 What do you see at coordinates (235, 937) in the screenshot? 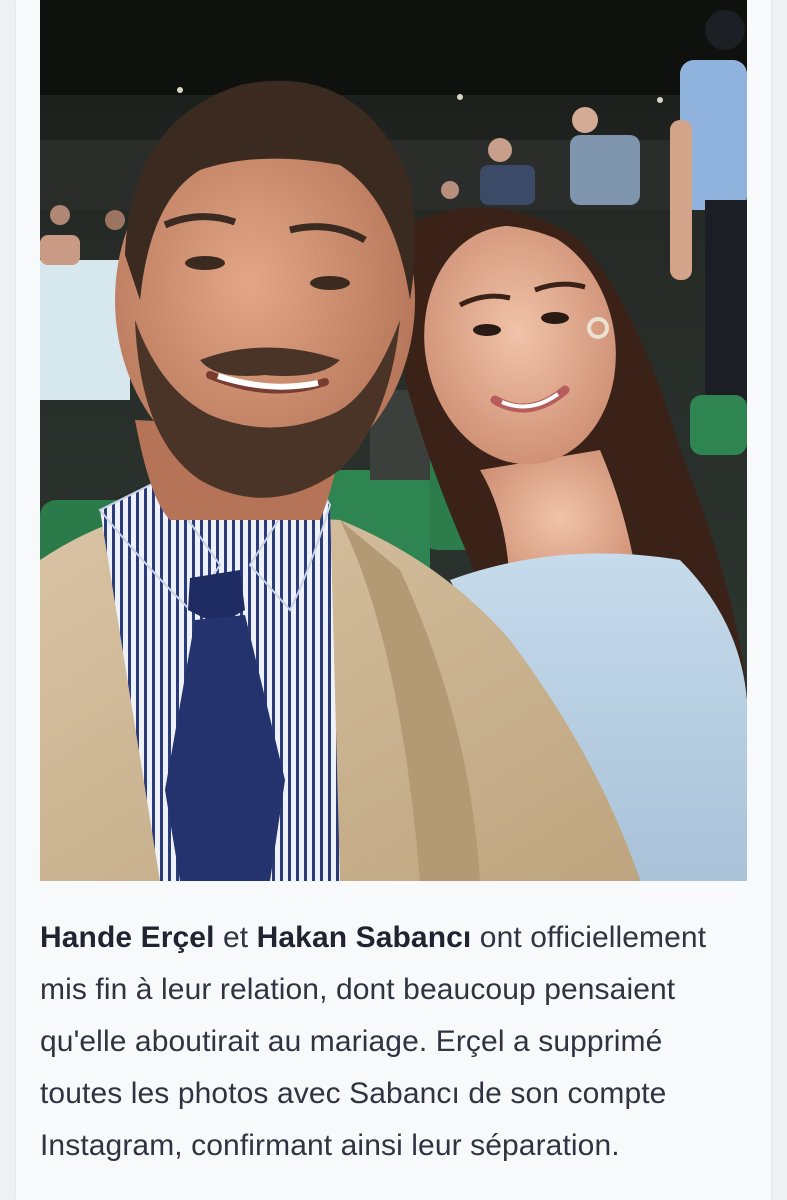
I see `caption-join: et` at bounding box center [235, 937].